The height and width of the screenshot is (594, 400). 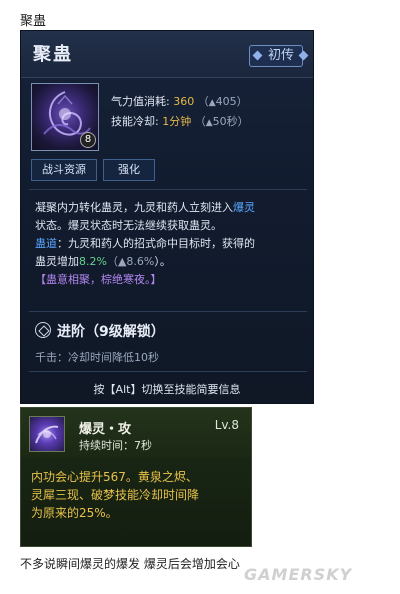 I want to click on switch-info-hint: 按【Alt】切换至技能简要信息, so click(x=167, y=389).